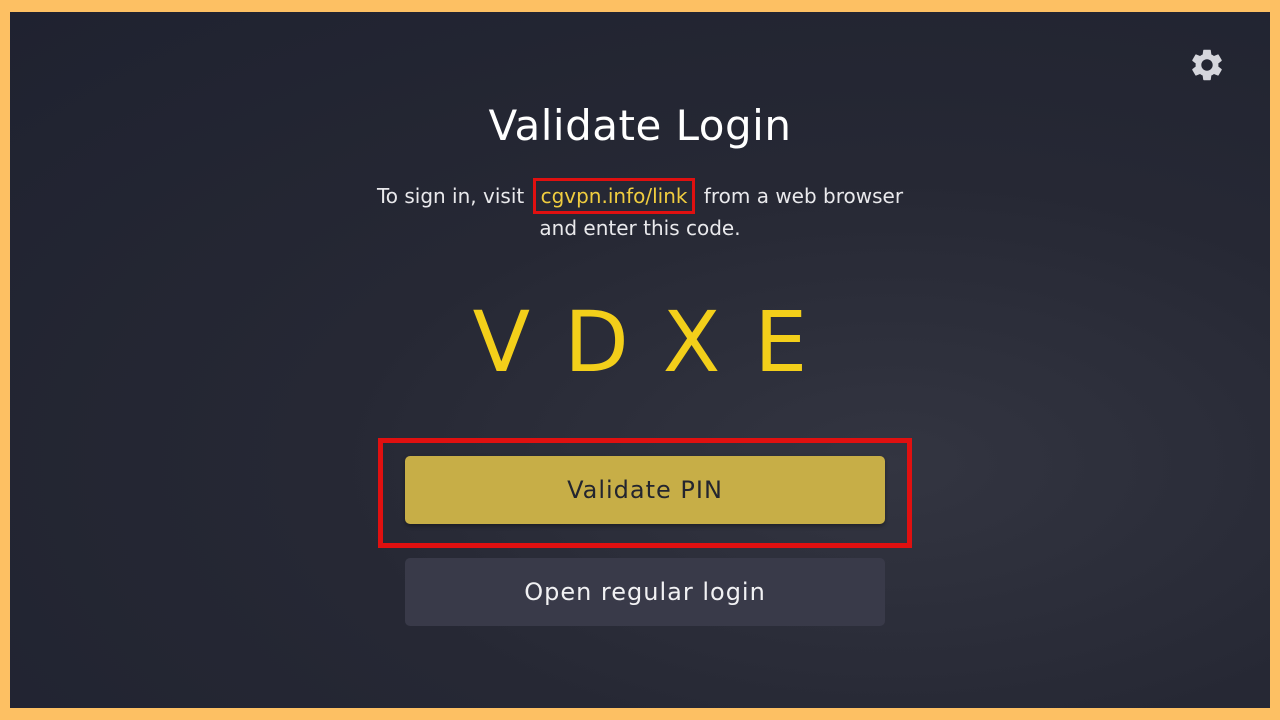 This screenshot has width=1280, height=720. I want to click on activation-link: cgvpn.info/link, so click(614, 196).